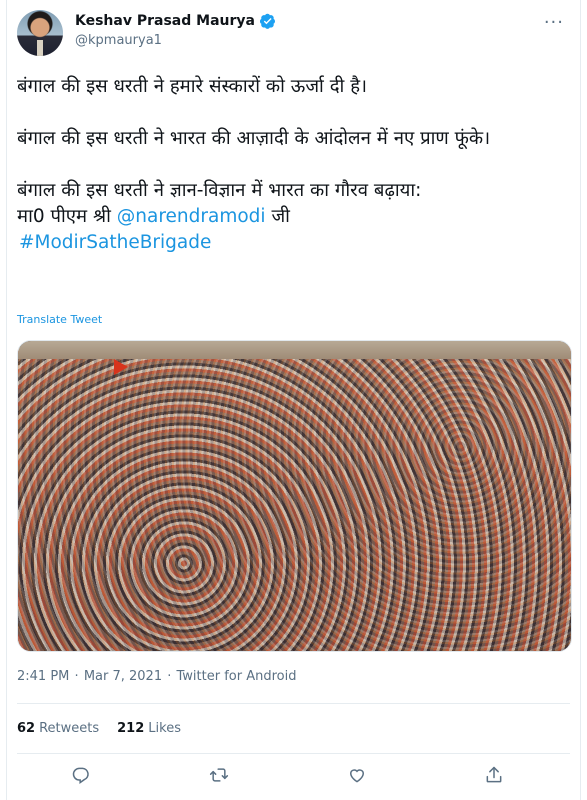  What do you see at coordinates (118, 40) in the screenshot?
I see `user-handle: @kpmaurya1` at bounding box center [118, 40].